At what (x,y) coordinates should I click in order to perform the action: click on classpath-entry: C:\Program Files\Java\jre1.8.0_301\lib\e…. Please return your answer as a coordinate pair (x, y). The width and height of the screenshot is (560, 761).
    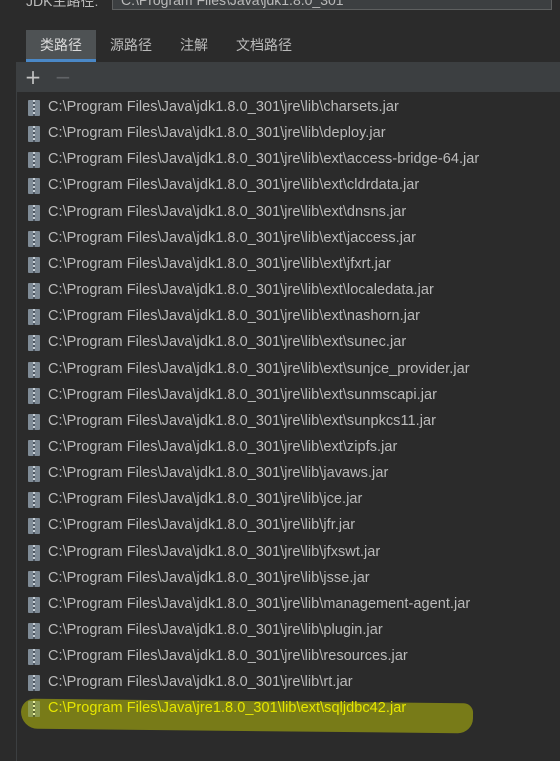
    Looking at the image, I should click on (287, 709).